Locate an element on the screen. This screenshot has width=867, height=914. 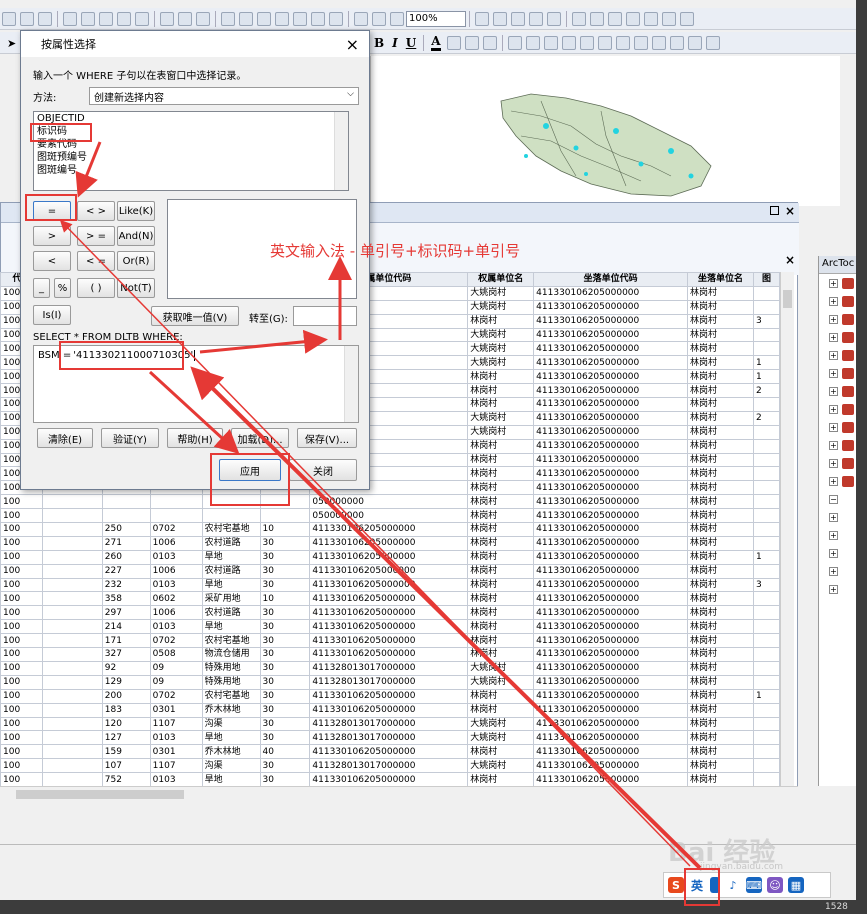
column-header: 坐落单位名 is located at coordinates (720, 279).